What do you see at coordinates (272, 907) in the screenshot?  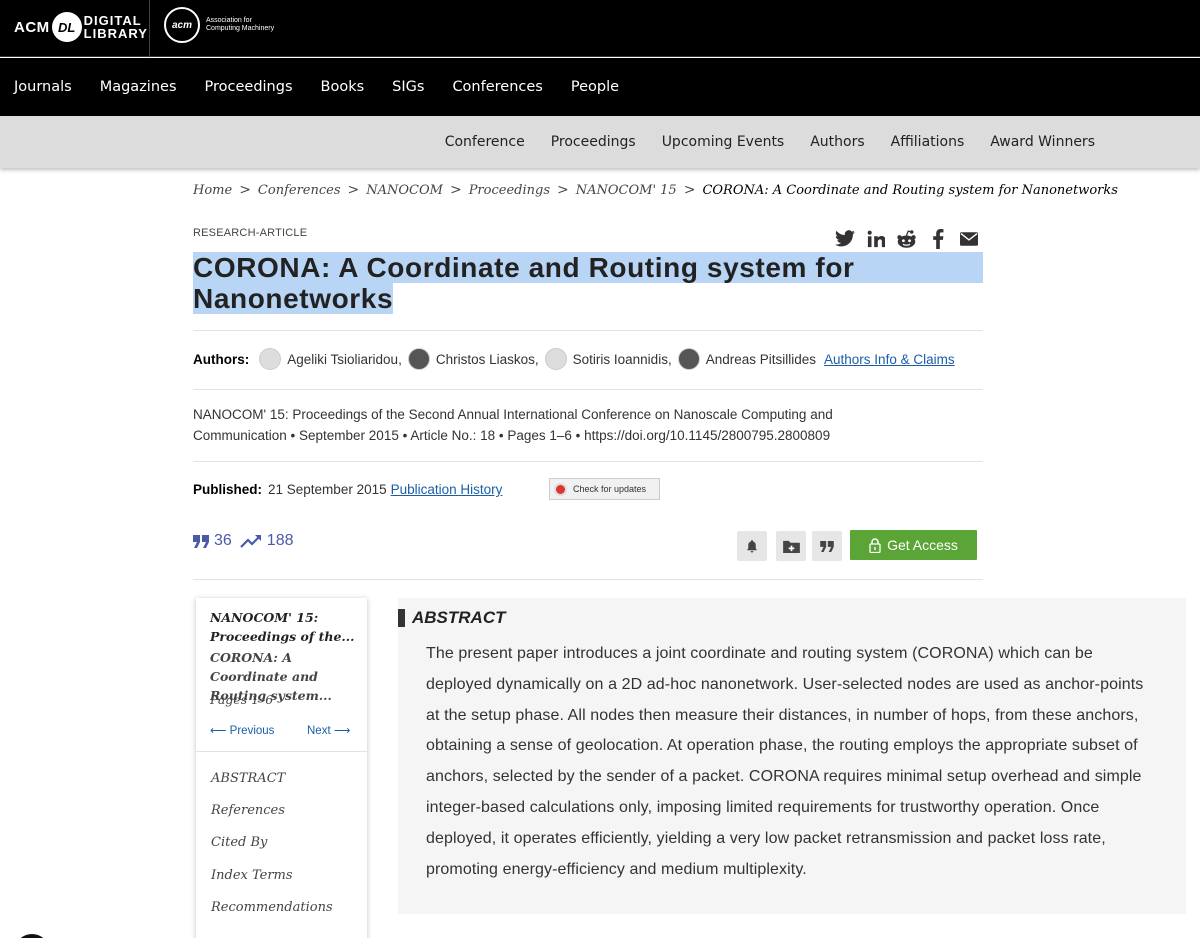 I see `sidebar-item-recommendations: Recommendations` at bounding box center [272, 907].